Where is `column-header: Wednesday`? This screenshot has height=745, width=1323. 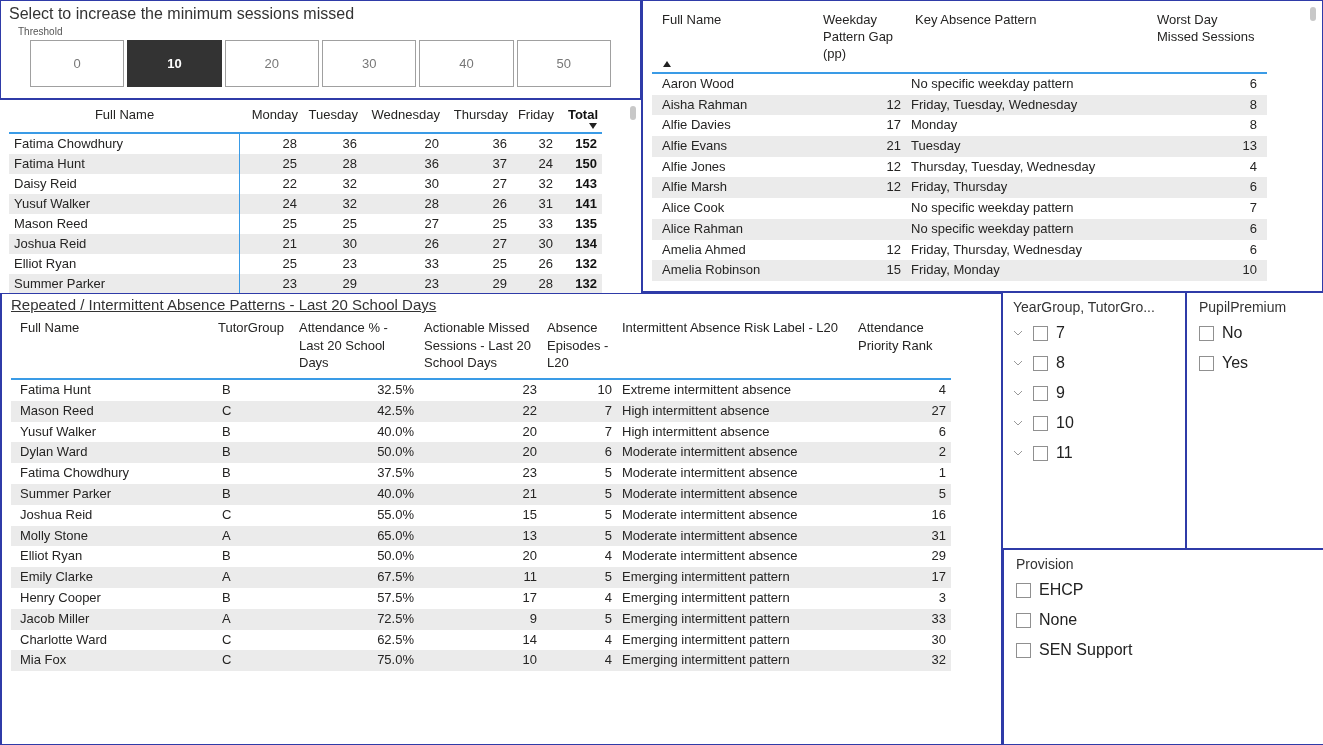 column-header: Wednesday is located at coordinates (405, 114).